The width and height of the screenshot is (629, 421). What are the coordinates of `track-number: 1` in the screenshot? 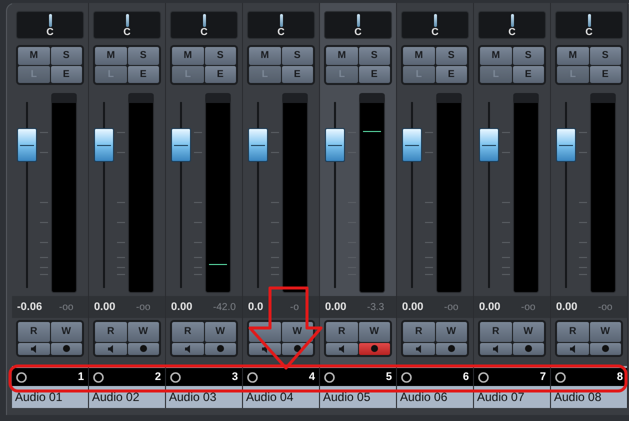 It's located at (81, 377).